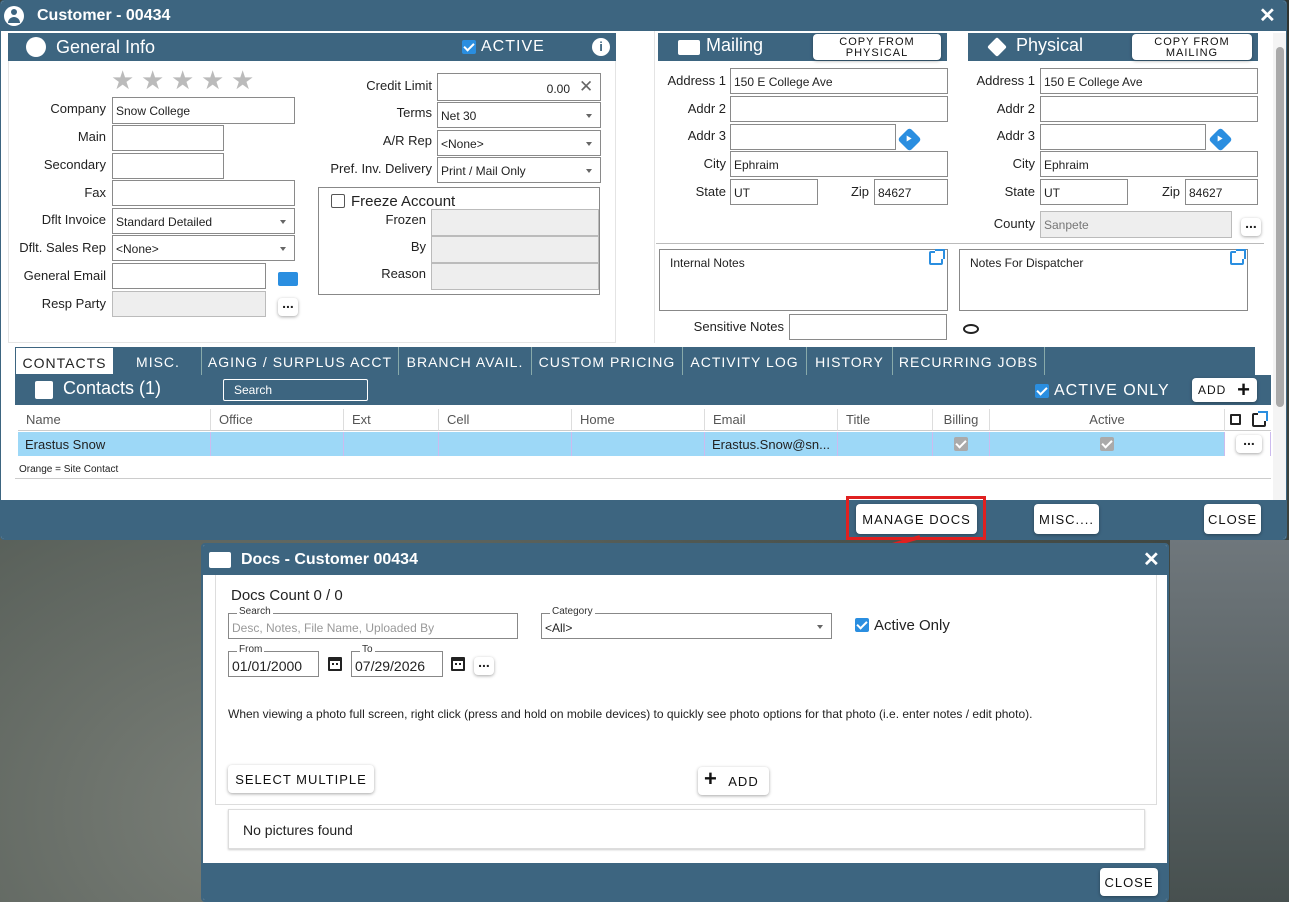 This screenshot has width=1289, height=902. What do you see at coordinates (397, 660) in the screenshot?
I see `to-date-input: To 07/29/2026` at bounding box center [397, 660].